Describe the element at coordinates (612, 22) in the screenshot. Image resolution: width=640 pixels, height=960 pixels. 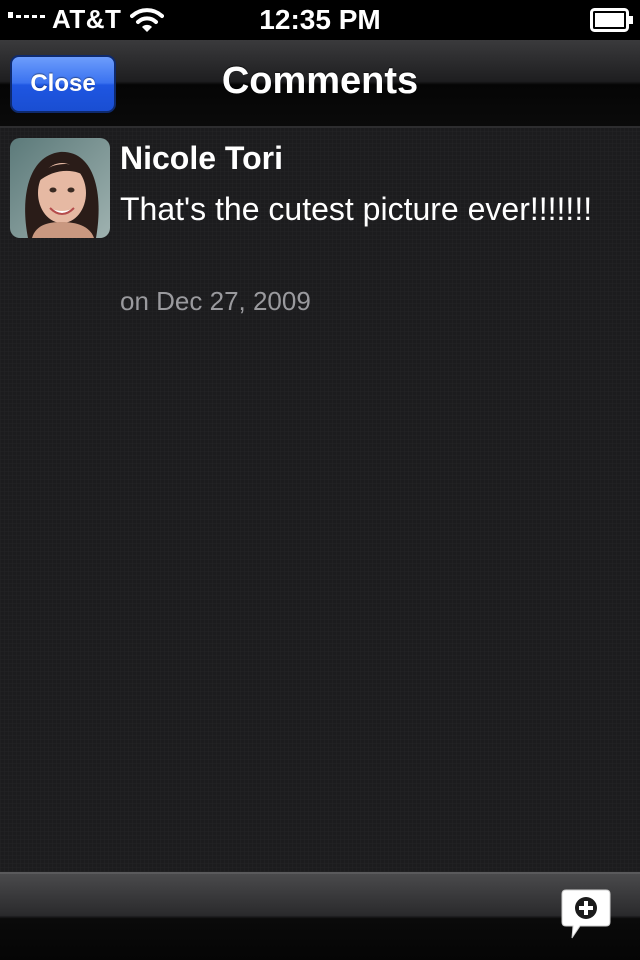
I see `battery-icon` at that location.